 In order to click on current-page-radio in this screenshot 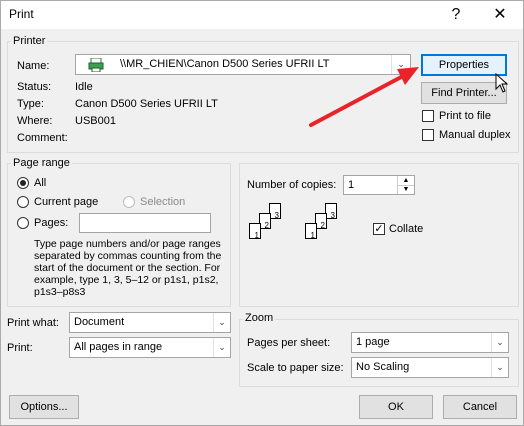, I will do `click(23, 202)`.